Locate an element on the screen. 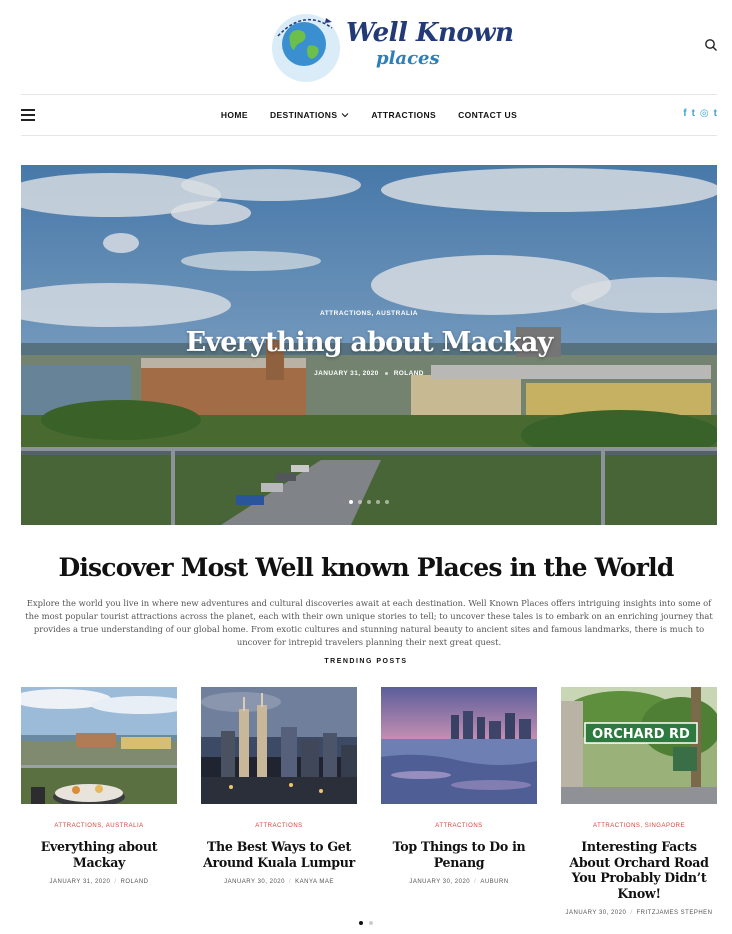 This screenshot has height=934, width=732. post-meta: JANUARY 31, 2020/ROLAND is located at coordinates (99, 882).